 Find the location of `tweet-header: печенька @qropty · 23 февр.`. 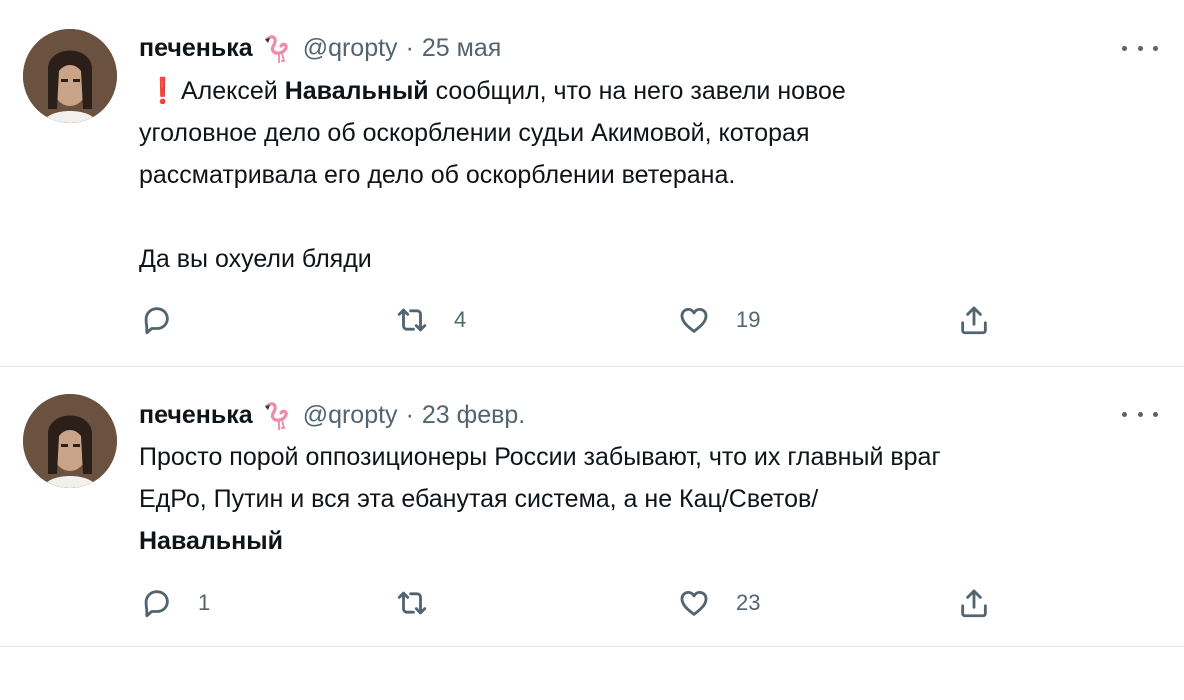

tweet-header: печенька @qropty · 23 февр. is located at coordinates (332, 415).